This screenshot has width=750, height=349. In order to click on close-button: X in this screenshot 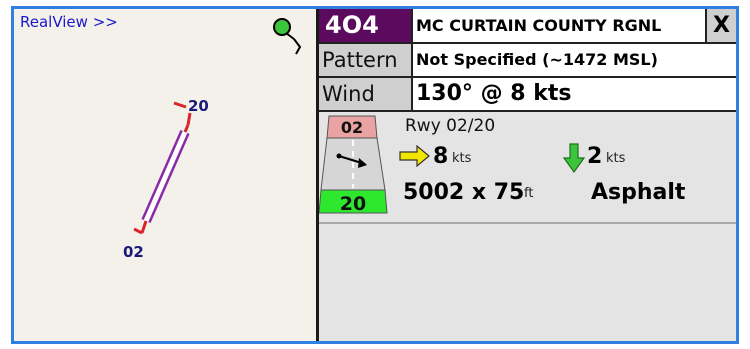, I will do `click(721, 25)`.